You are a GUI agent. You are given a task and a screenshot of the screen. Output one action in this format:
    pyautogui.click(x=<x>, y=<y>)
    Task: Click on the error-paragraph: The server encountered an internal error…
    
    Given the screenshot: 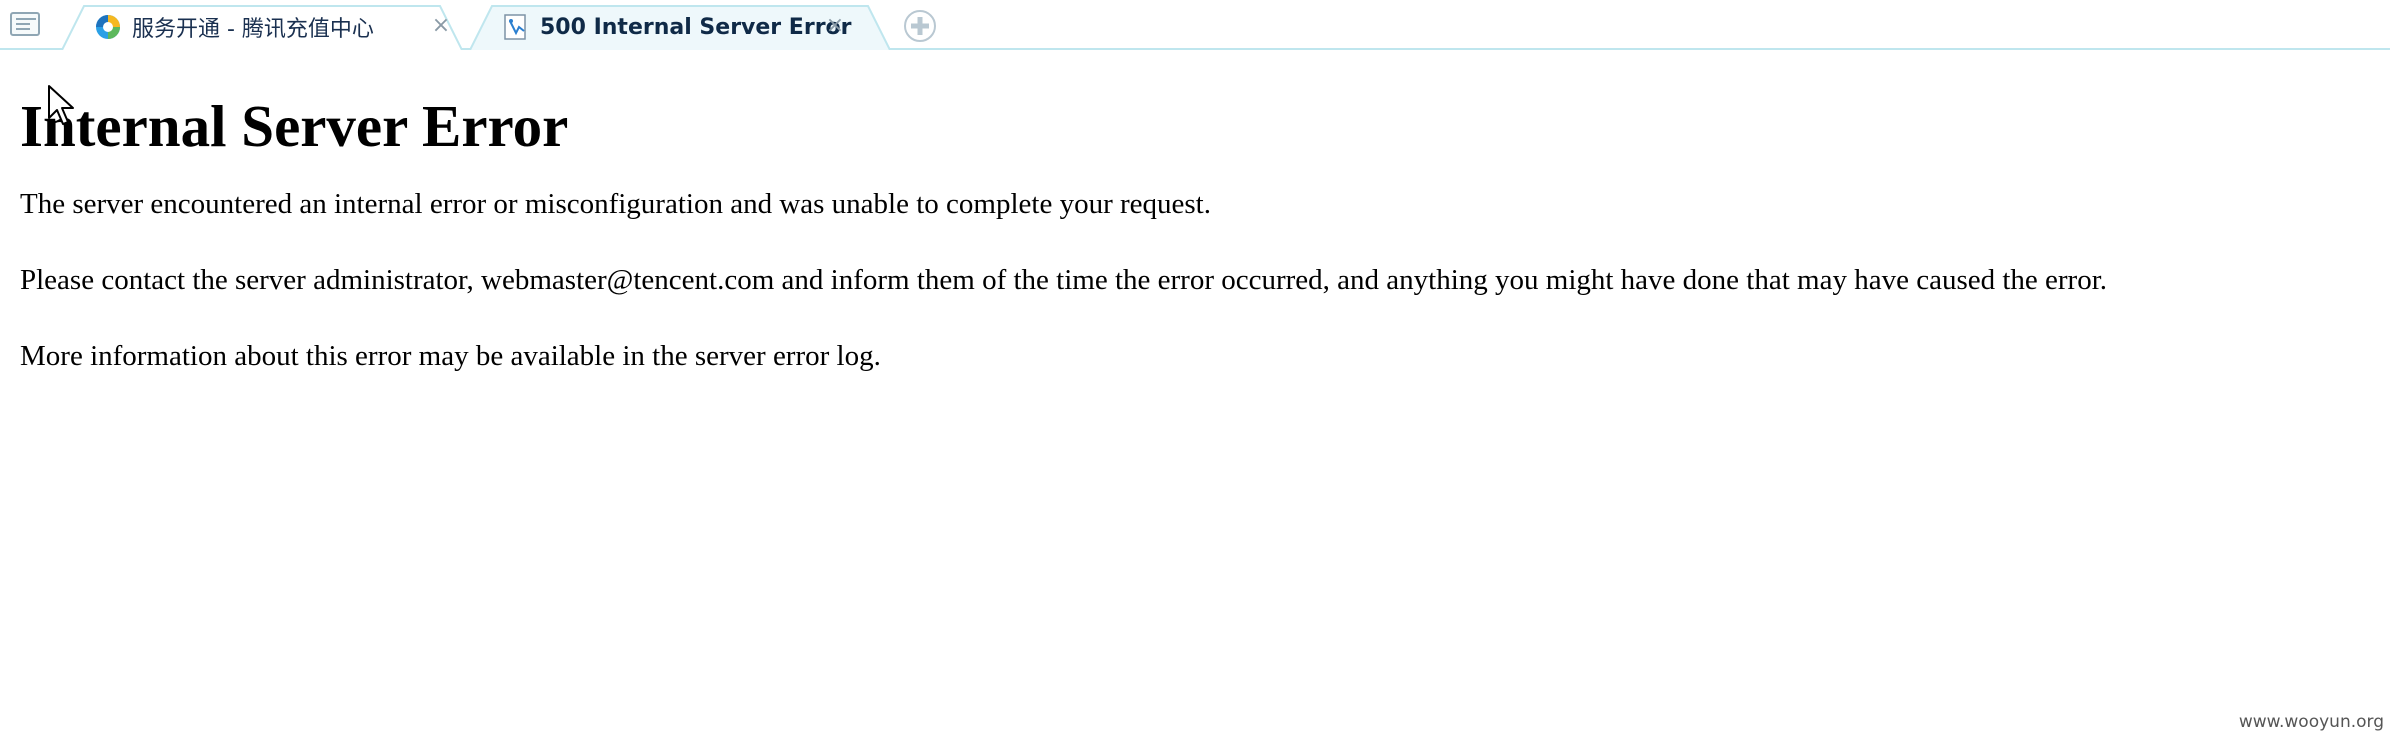 What is the action you would take?
    pyautogui.click(x=615, y=204)
    